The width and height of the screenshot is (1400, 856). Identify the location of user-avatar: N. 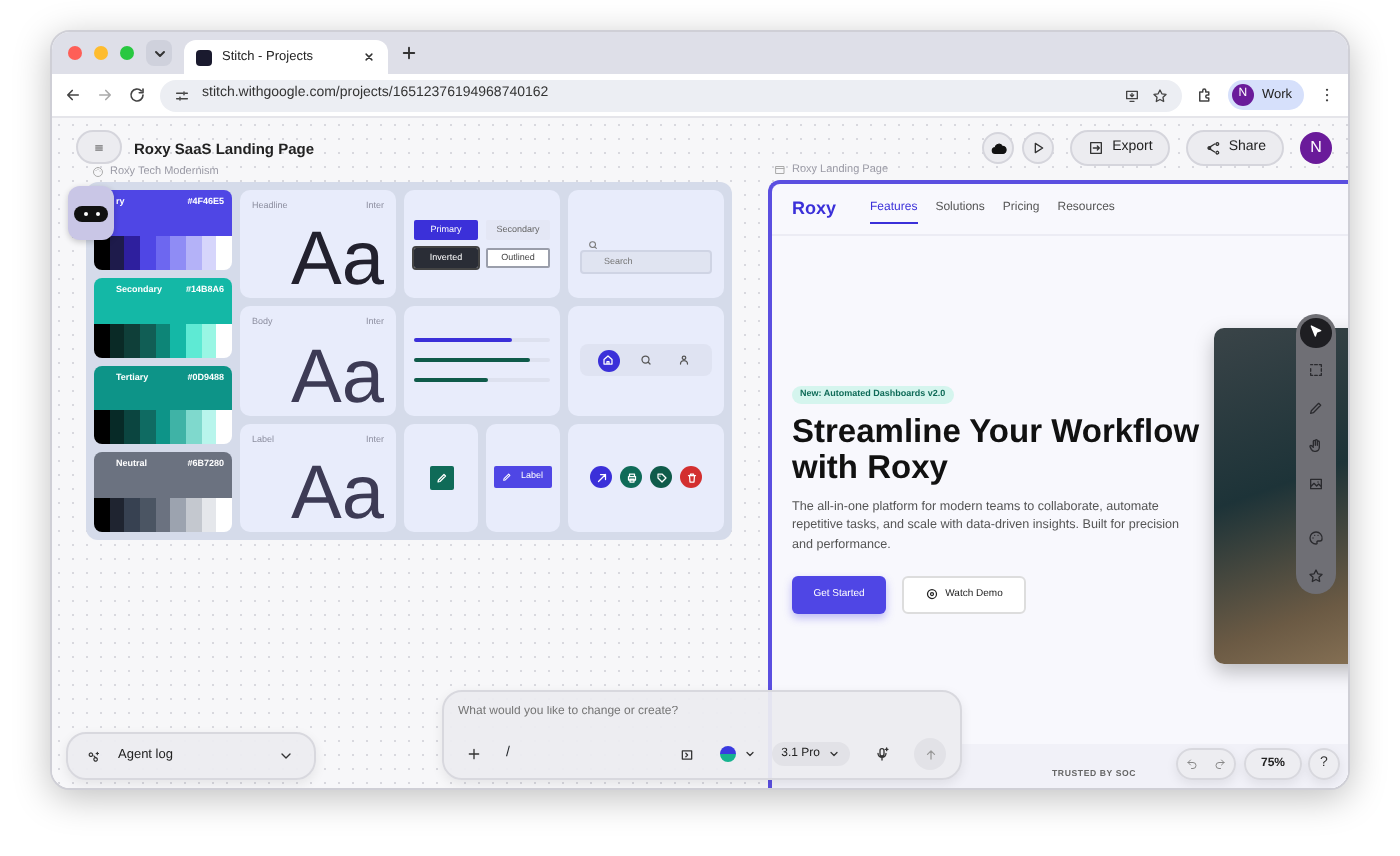
(1316, 148).